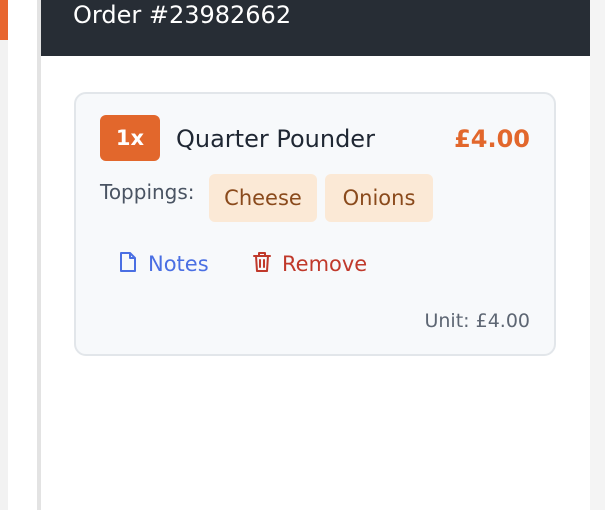 The height and width of the screenshot is (510, 605). What do you see at coordinates (315, 28) in the screenshot?
I see `order-header: Order #23982662` at bounding box center [315, 28].